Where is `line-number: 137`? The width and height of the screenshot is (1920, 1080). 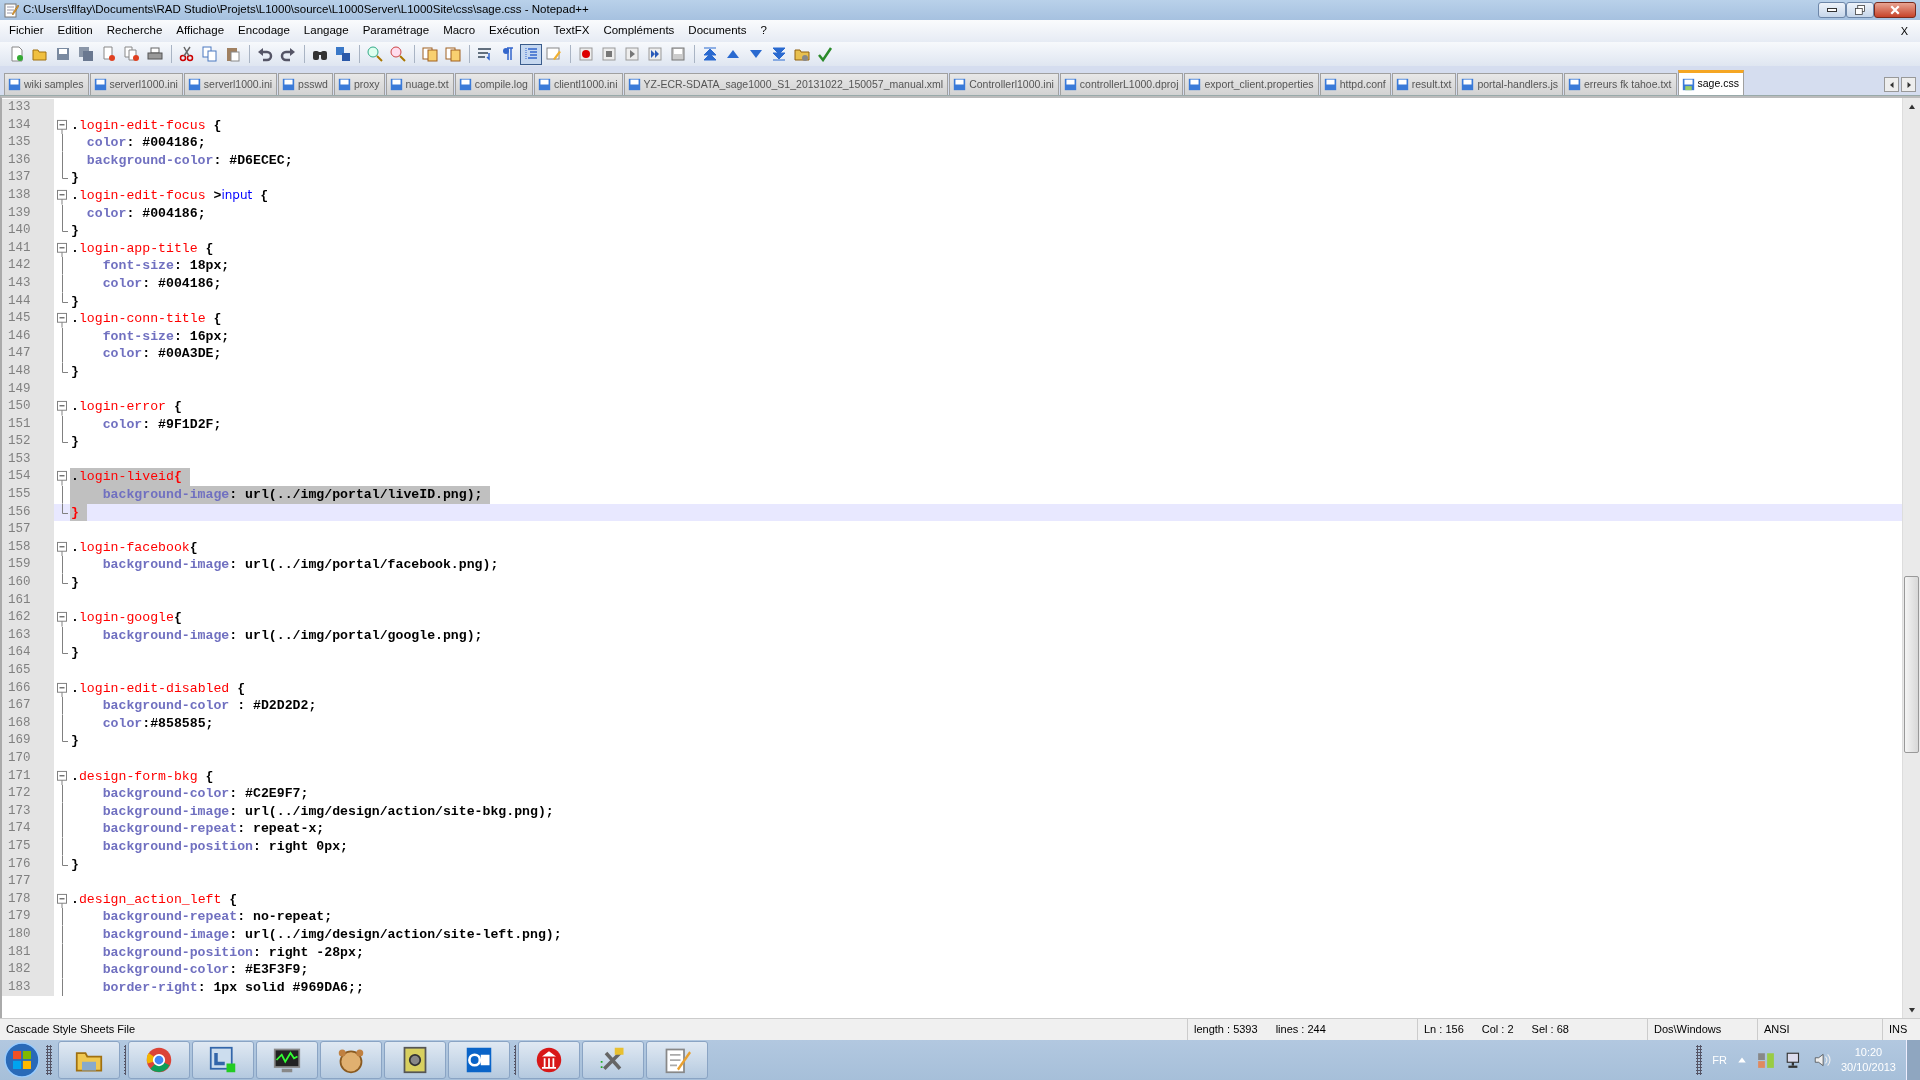 line-number: 137 is located at coordinates (28, 178).